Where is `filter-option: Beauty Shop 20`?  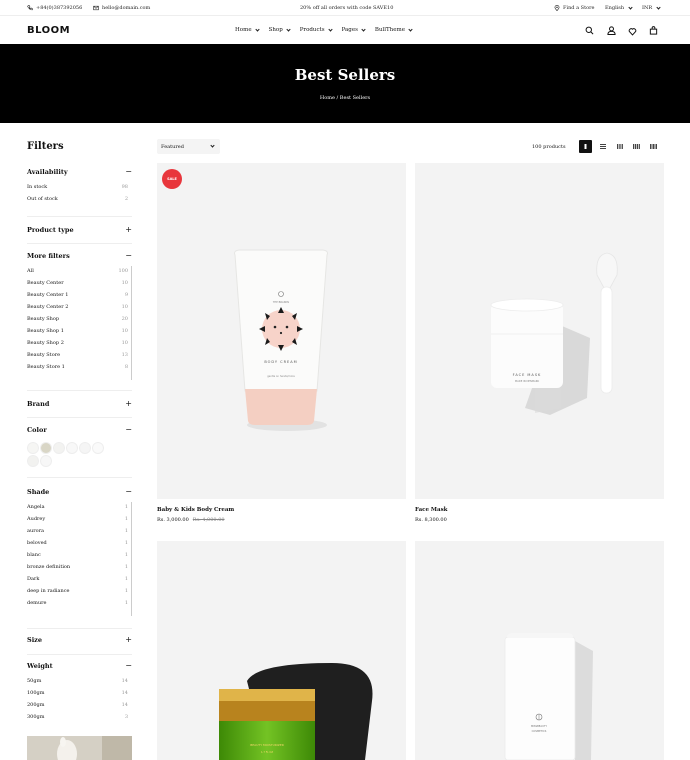 filter-option: Beauty Shop 20 is located at coordinates (79, 319).